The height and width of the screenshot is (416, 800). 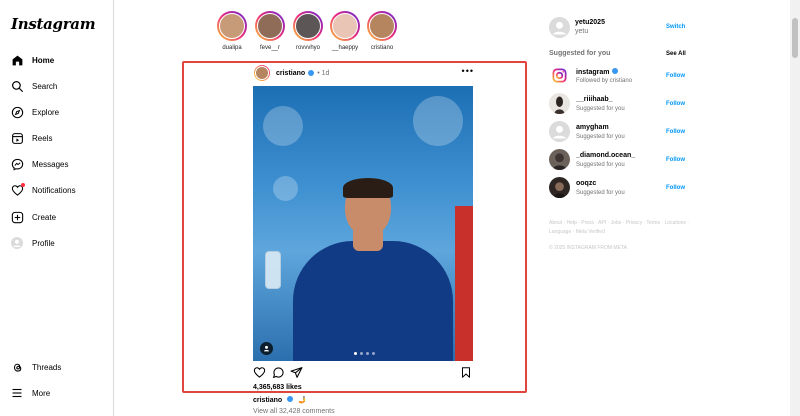 What do you see at coordinates (795, 208) in the screenshot?
I see `page-scrollbar` at bounding box center [795, 208].